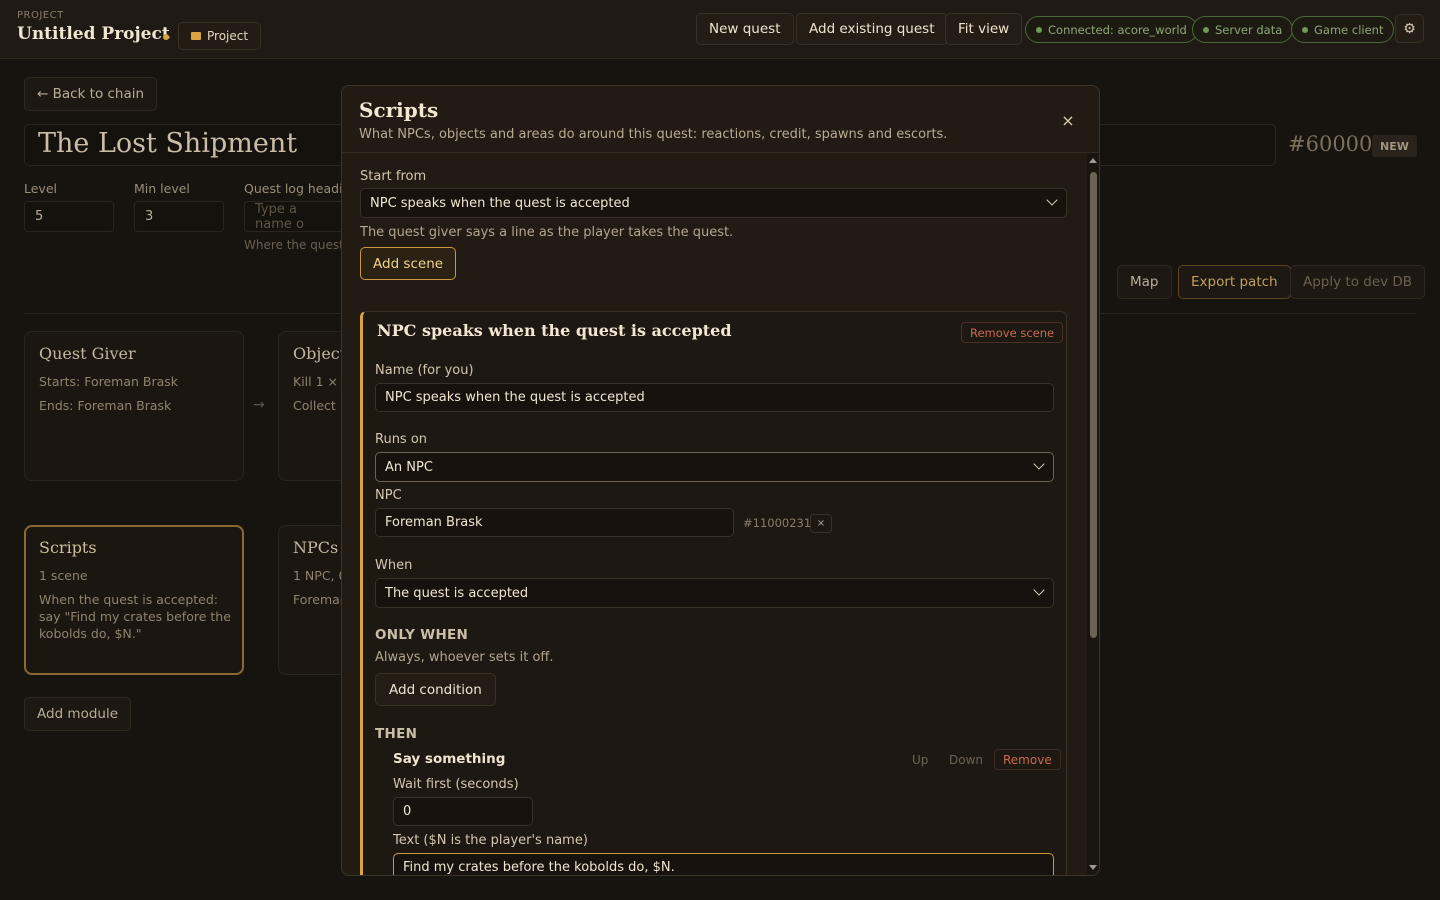  I want to click on move-up-button: Up, so click(920, 759).